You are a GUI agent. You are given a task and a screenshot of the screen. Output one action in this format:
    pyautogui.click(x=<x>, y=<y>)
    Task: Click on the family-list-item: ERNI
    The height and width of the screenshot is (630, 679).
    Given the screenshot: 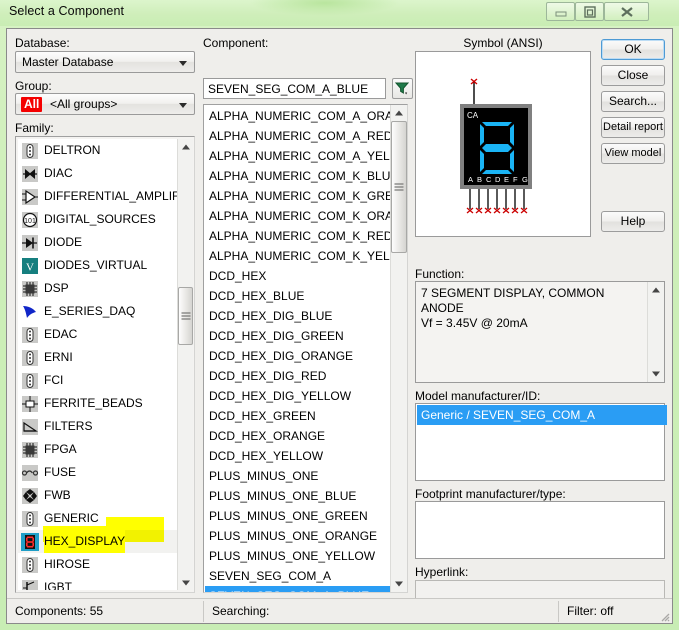 What is the action you would take?
    pyautogui.click(x=98, y=357)
    